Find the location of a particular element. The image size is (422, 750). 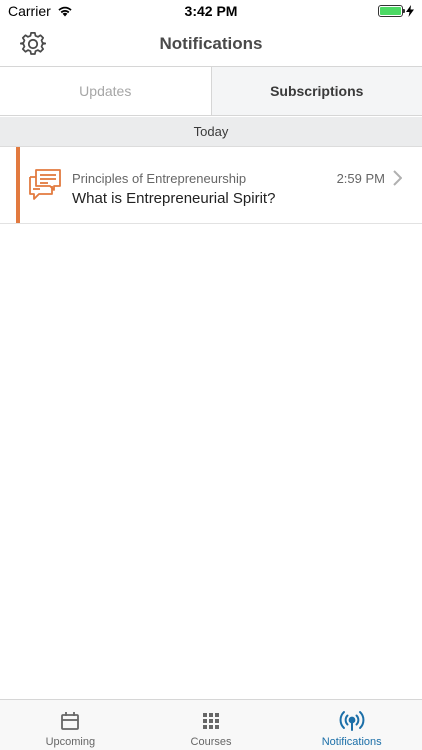

notification-course: Principles of Entrepreneurship is located at coordinates (159, 178).